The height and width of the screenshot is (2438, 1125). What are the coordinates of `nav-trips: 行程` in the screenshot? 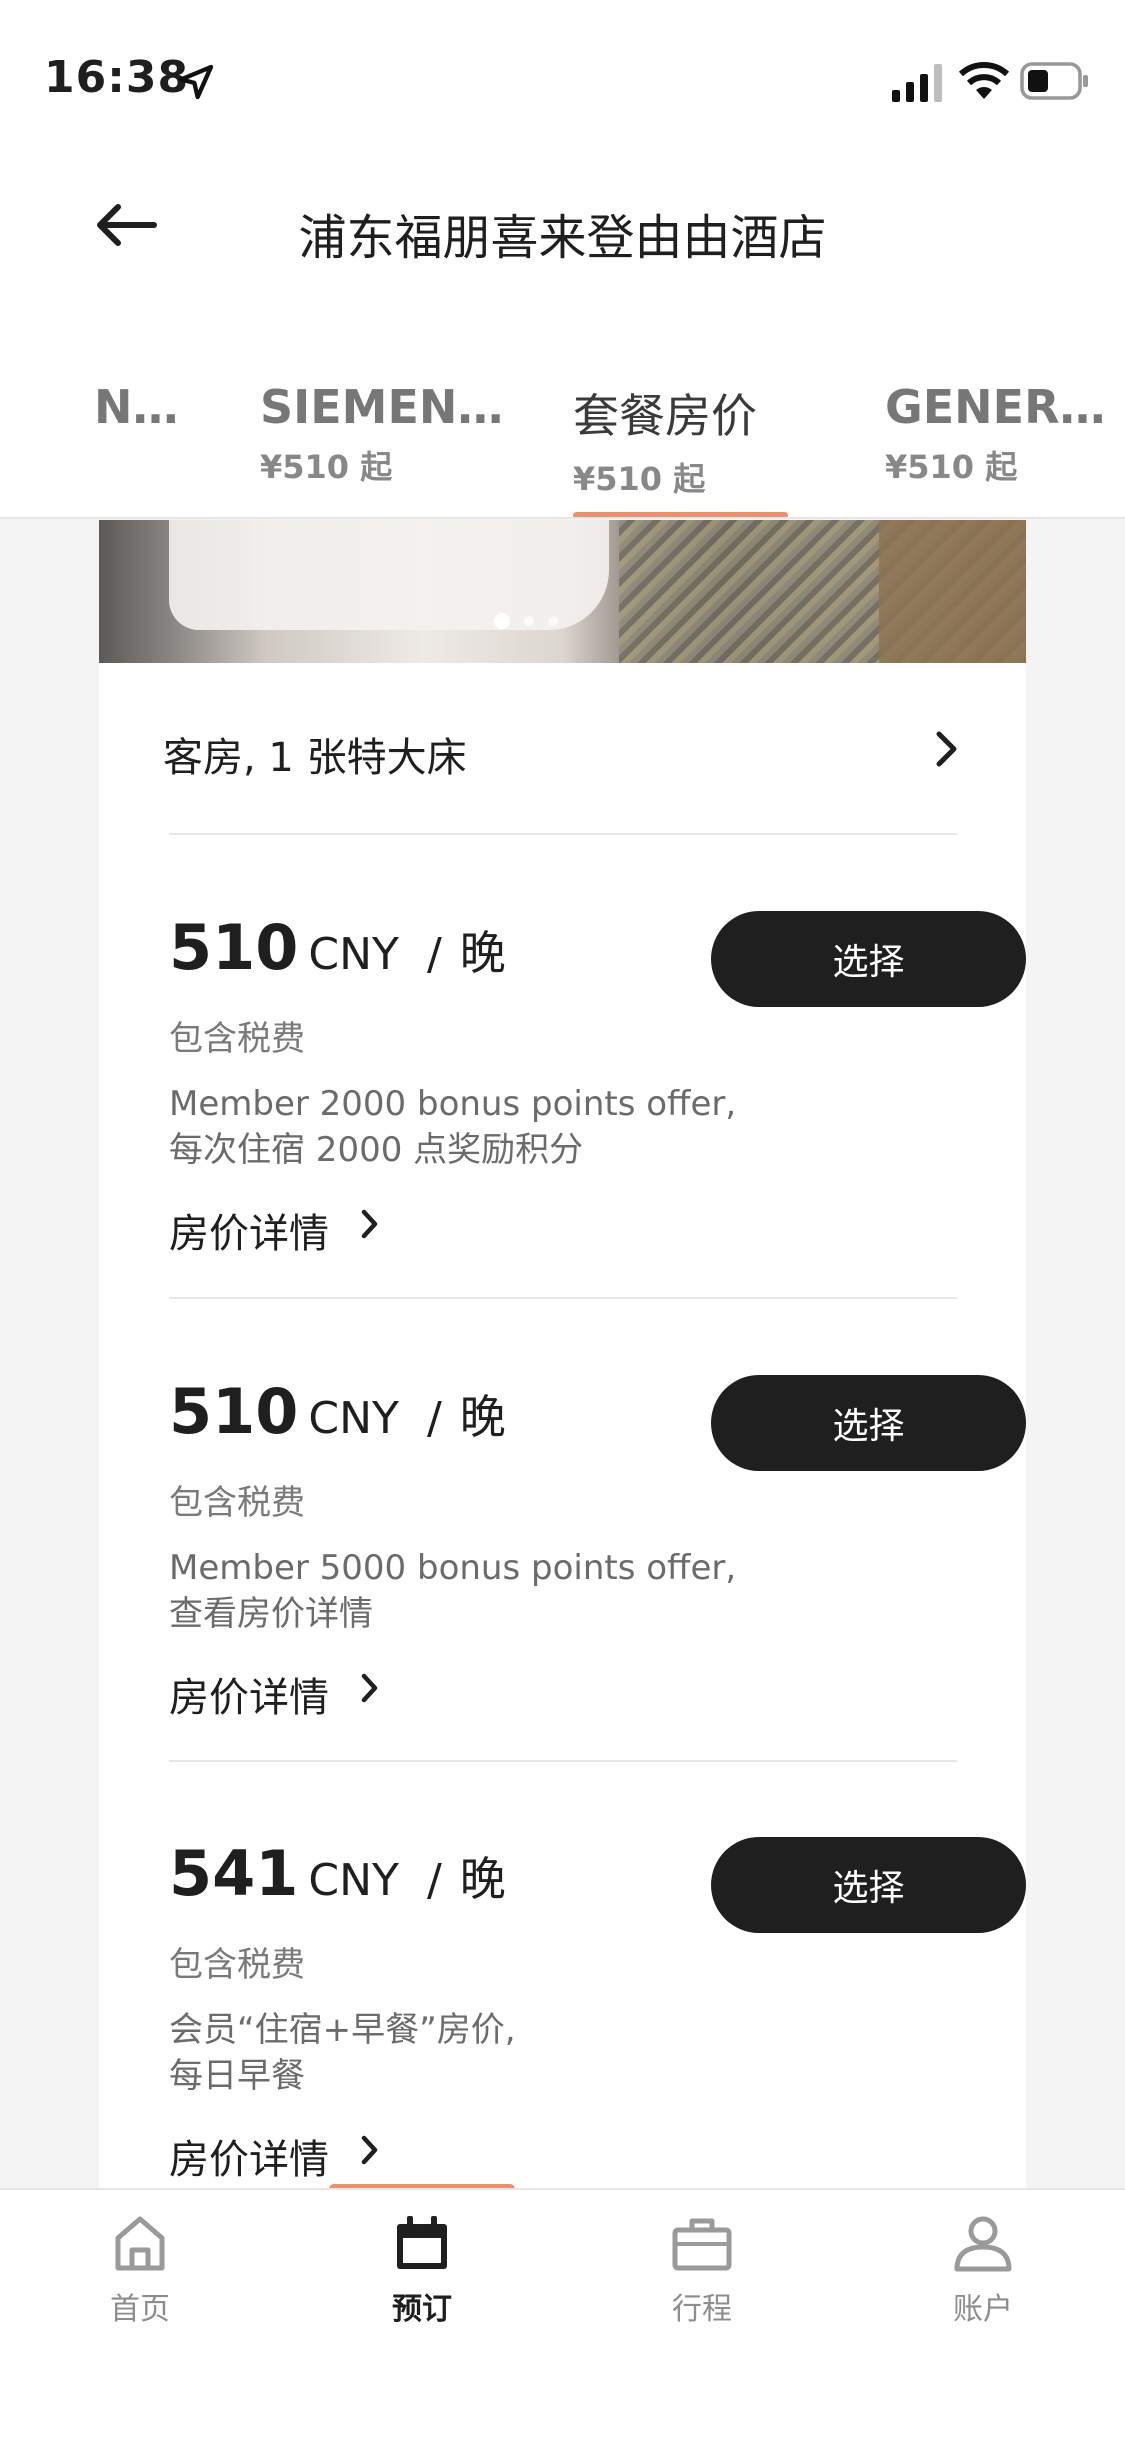 It's located at (702, 2271).